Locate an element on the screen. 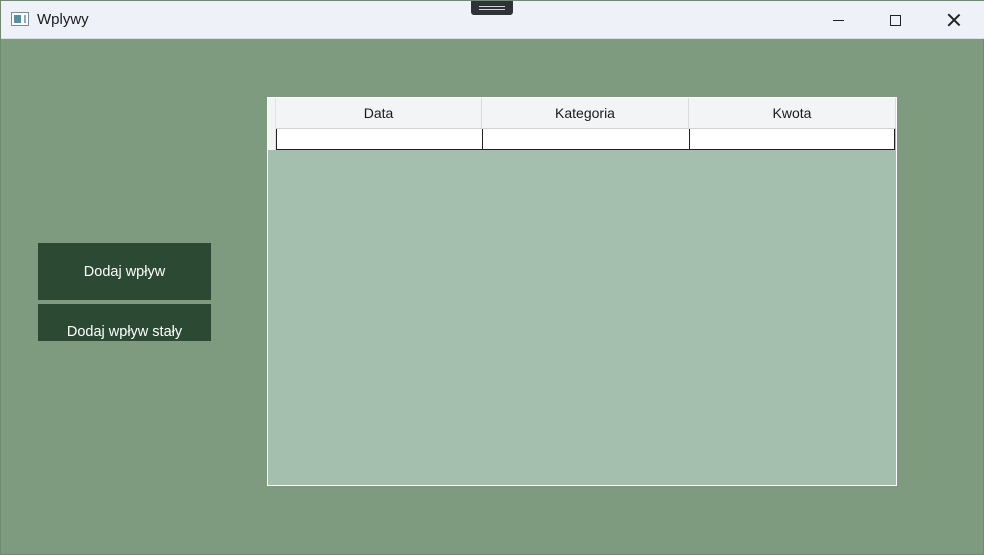 This screenshot has width=984, height=555. column-header-kwota: Kwota is located at coordinates (792, 113).